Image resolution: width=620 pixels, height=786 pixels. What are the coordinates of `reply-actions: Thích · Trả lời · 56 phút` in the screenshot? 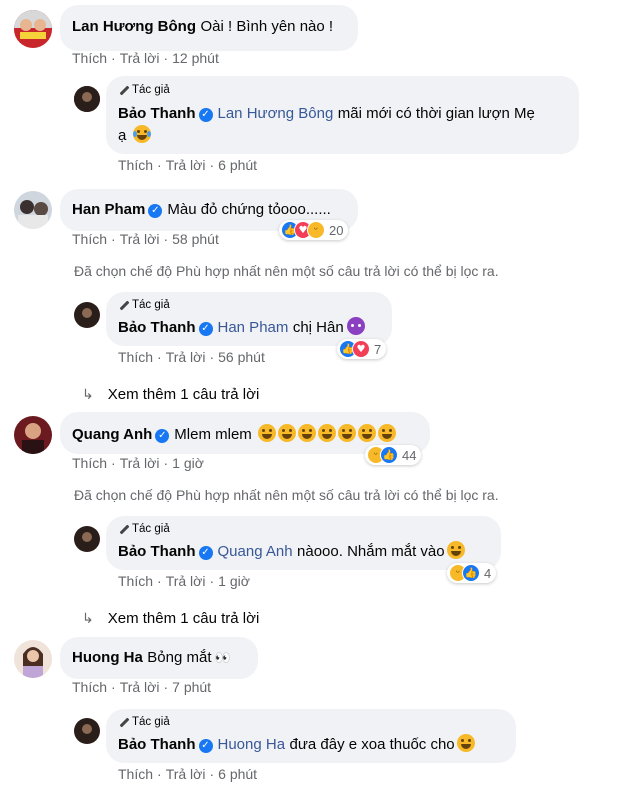 It's located at (191, 357).